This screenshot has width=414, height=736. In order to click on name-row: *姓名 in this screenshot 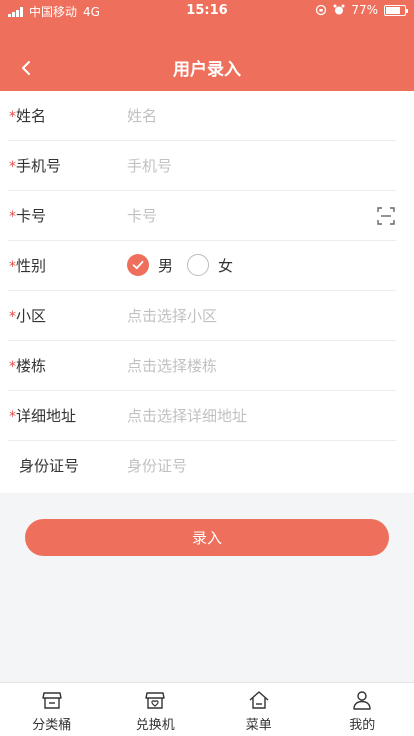, I will do `click(207, 116)`.